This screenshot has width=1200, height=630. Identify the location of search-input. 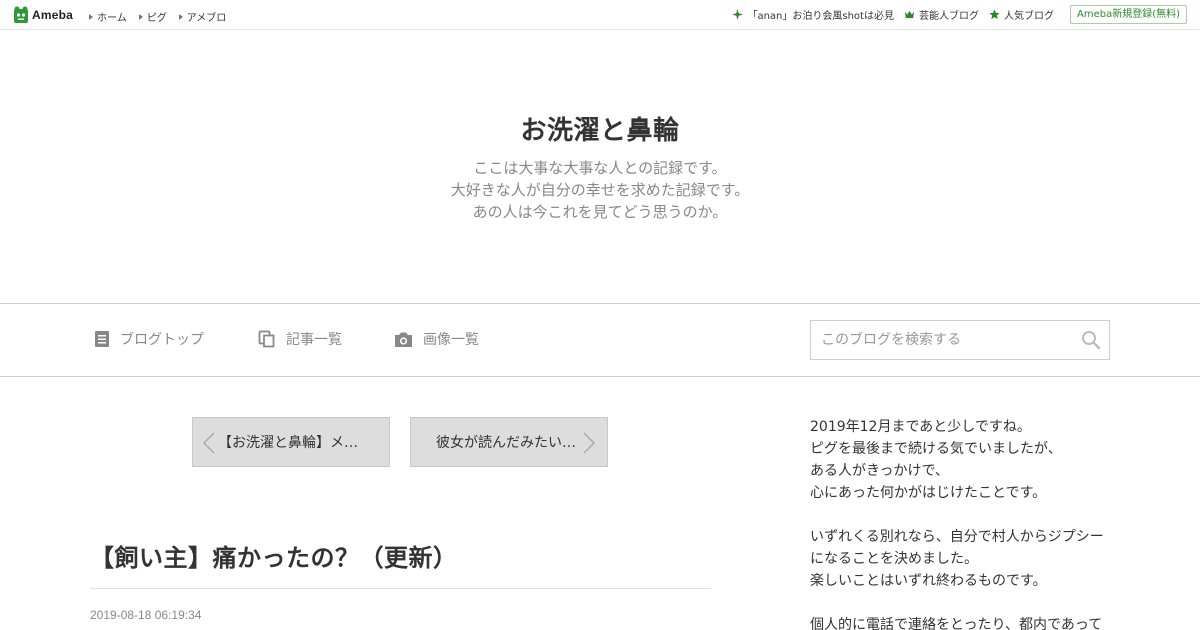
(941, 340).